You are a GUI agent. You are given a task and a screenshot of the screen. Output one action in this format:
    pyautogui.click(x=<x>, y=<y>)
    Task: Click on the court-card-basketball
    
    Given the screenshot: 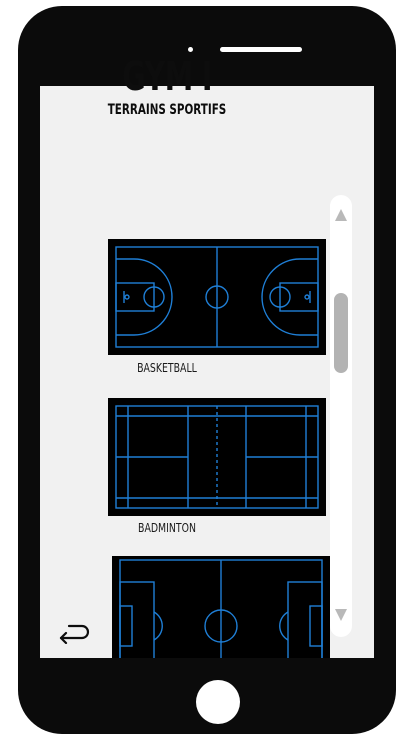 What is the action you would take?
    pyautogui.click(x=217, y=297)
    